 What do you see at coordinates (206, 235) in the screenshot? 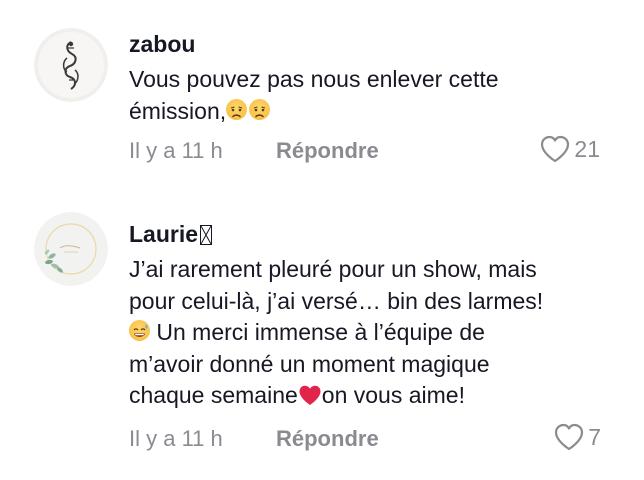
I see `unknown-glyph-icon` at bounding box center [206, 235].